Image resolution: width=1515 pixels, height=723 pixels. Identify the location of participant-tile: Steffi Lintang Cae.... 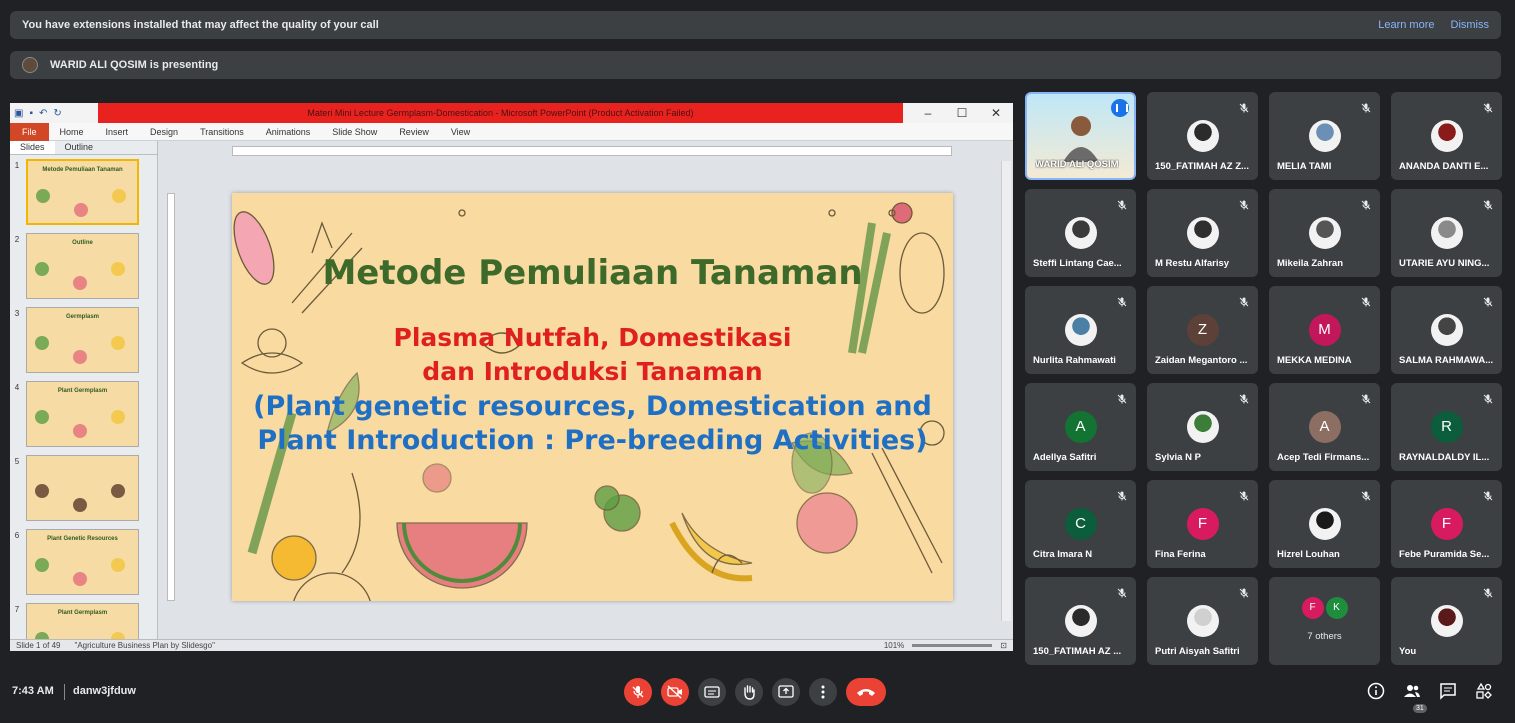
(1080, 233).